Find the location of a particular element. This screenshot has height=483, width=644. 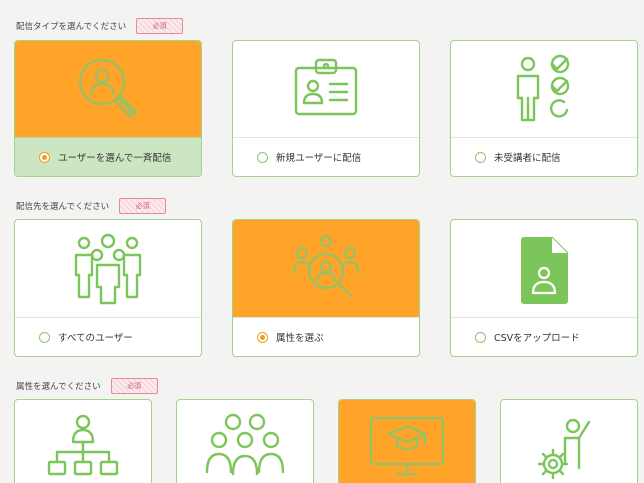

option-card-select-attributes: 属性を選ぶ is located at coordinates (326, 288).